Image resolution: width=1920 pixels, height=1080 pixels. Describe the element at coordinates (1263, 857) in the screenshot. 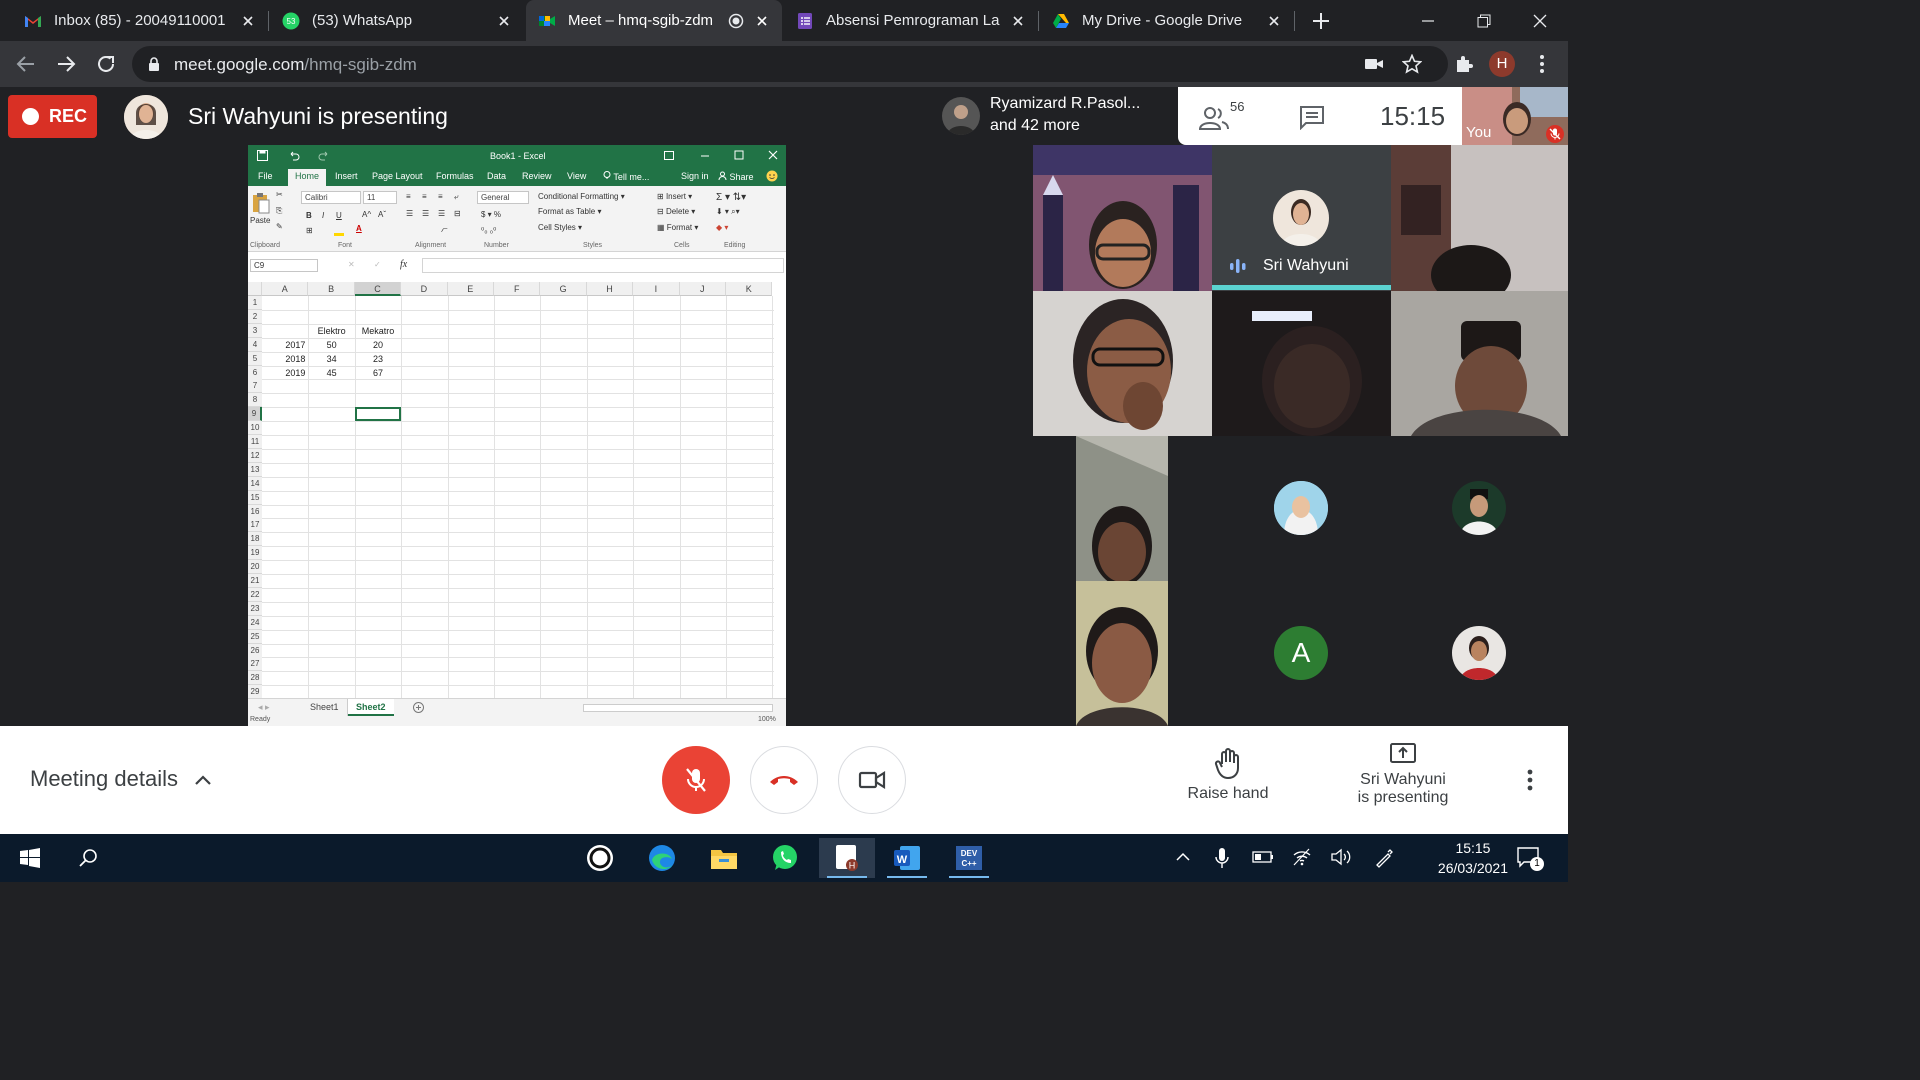

I see `battery-icon` at that location.